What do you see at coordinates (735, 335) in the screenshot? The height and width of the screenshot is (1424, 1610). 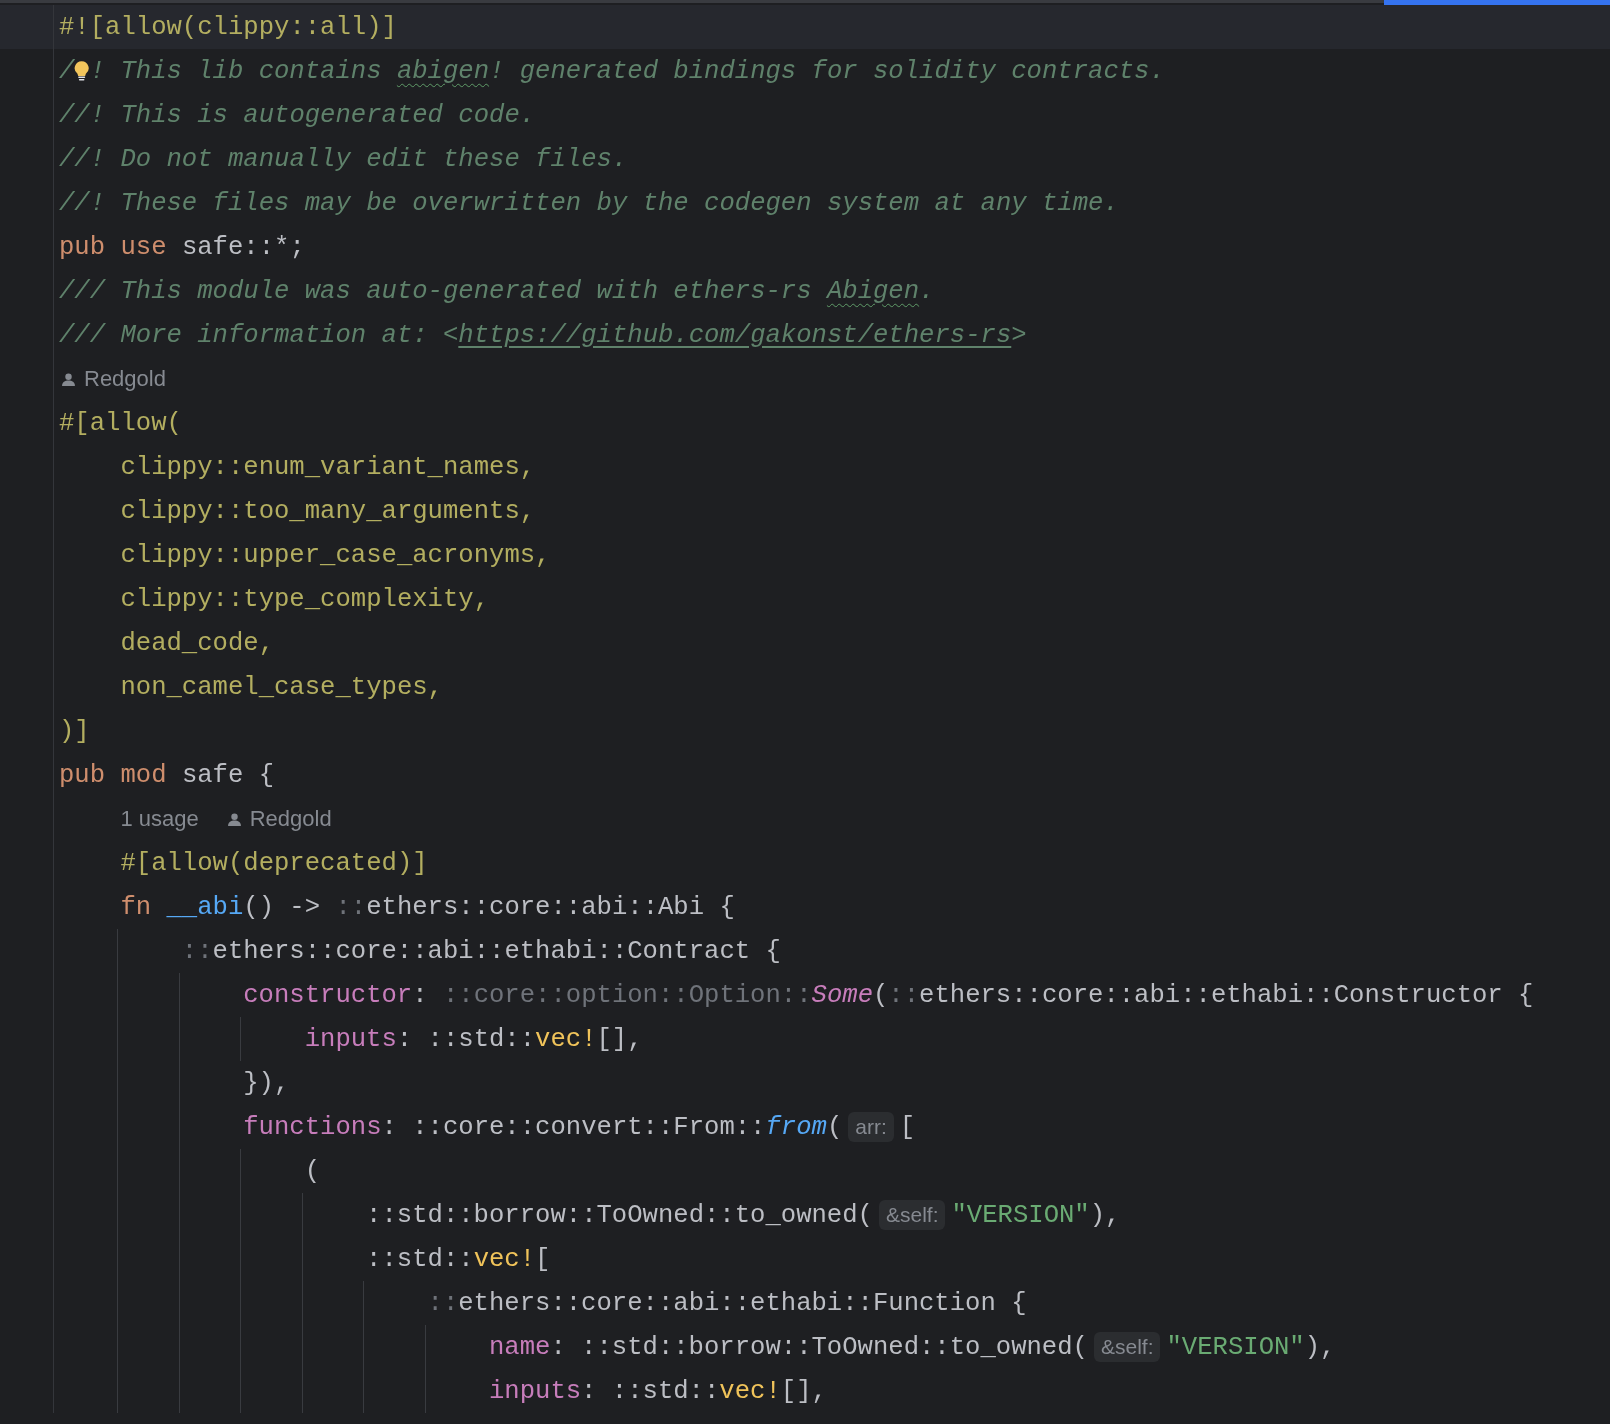 I see `url-link: https://github.com/gakonst/ethers-rs` at bounding box center [735, 335].